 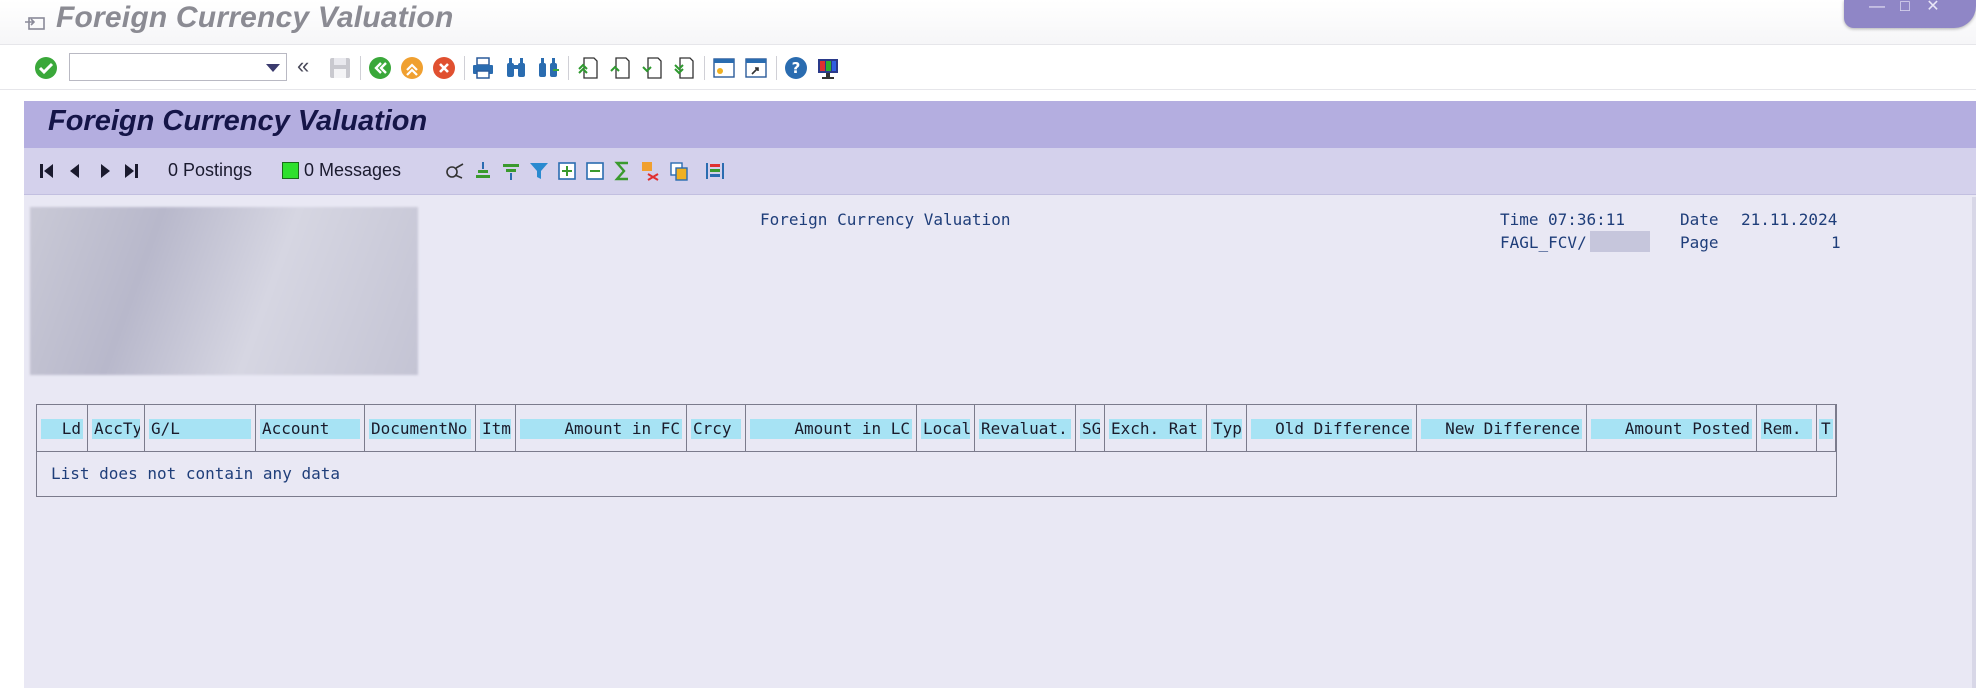 What do you see at coordinates (420, 428) in the screenshot?
I see `column-header: DocumentNo` at bounding box center [420, 428].